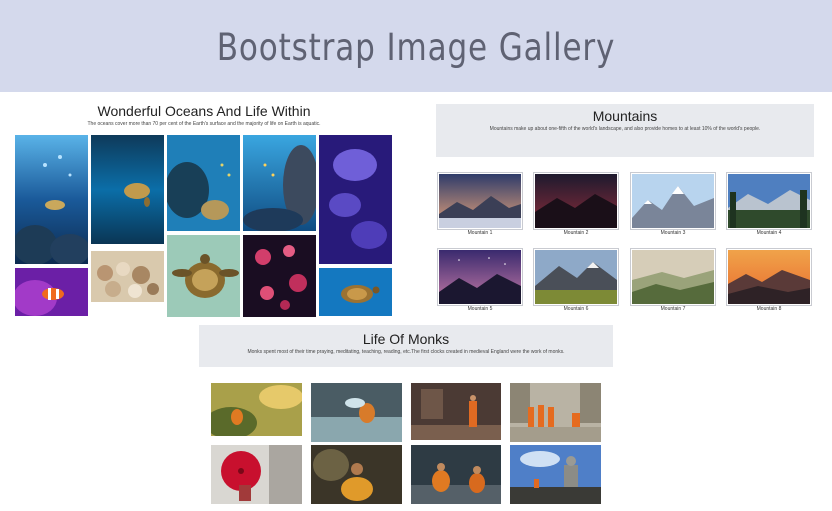 The height and width of the screenshot is (511, 832). Describe the element at coordinates (576, 309) in the screenshot. I see `mountain-caption-6: Mountain 6` at that location.